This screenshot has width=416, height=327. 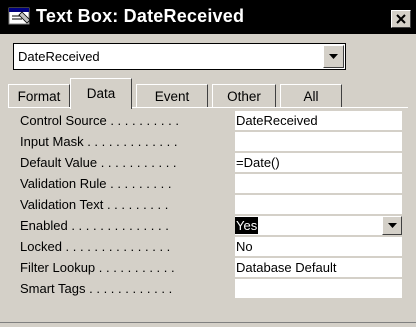 I want to click on property-label: Filter Lookup . . . . . . . . . . ., so click(x=97, y=267).